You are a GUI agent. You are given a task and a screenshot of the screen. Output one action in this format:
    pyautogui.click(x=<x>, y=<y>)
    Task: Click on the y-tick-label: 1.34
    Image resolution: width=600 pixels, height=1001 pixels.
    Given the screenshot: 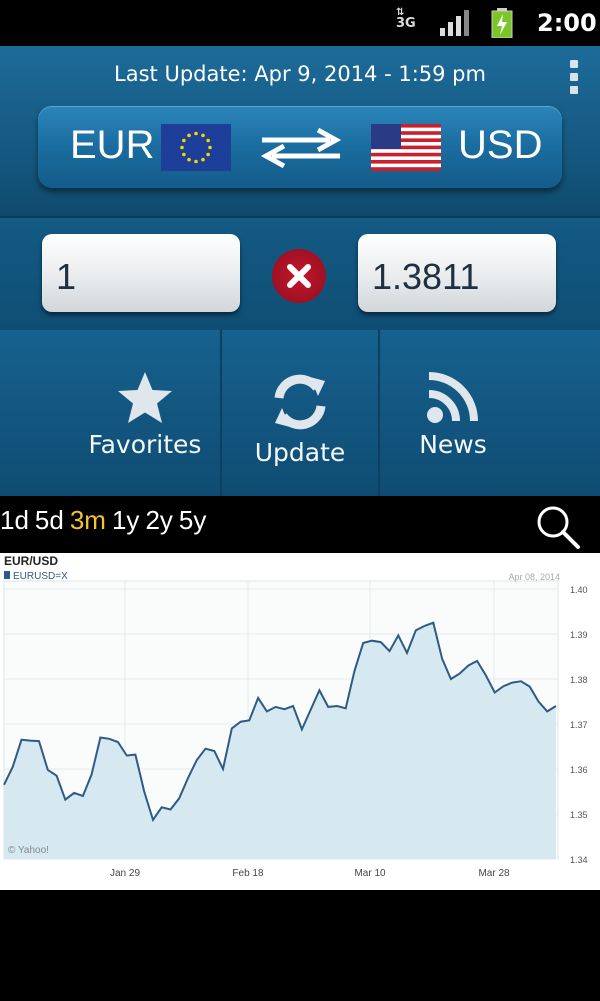 What is the action you would take?
    pyautogui.click(x=579, y=860)
    